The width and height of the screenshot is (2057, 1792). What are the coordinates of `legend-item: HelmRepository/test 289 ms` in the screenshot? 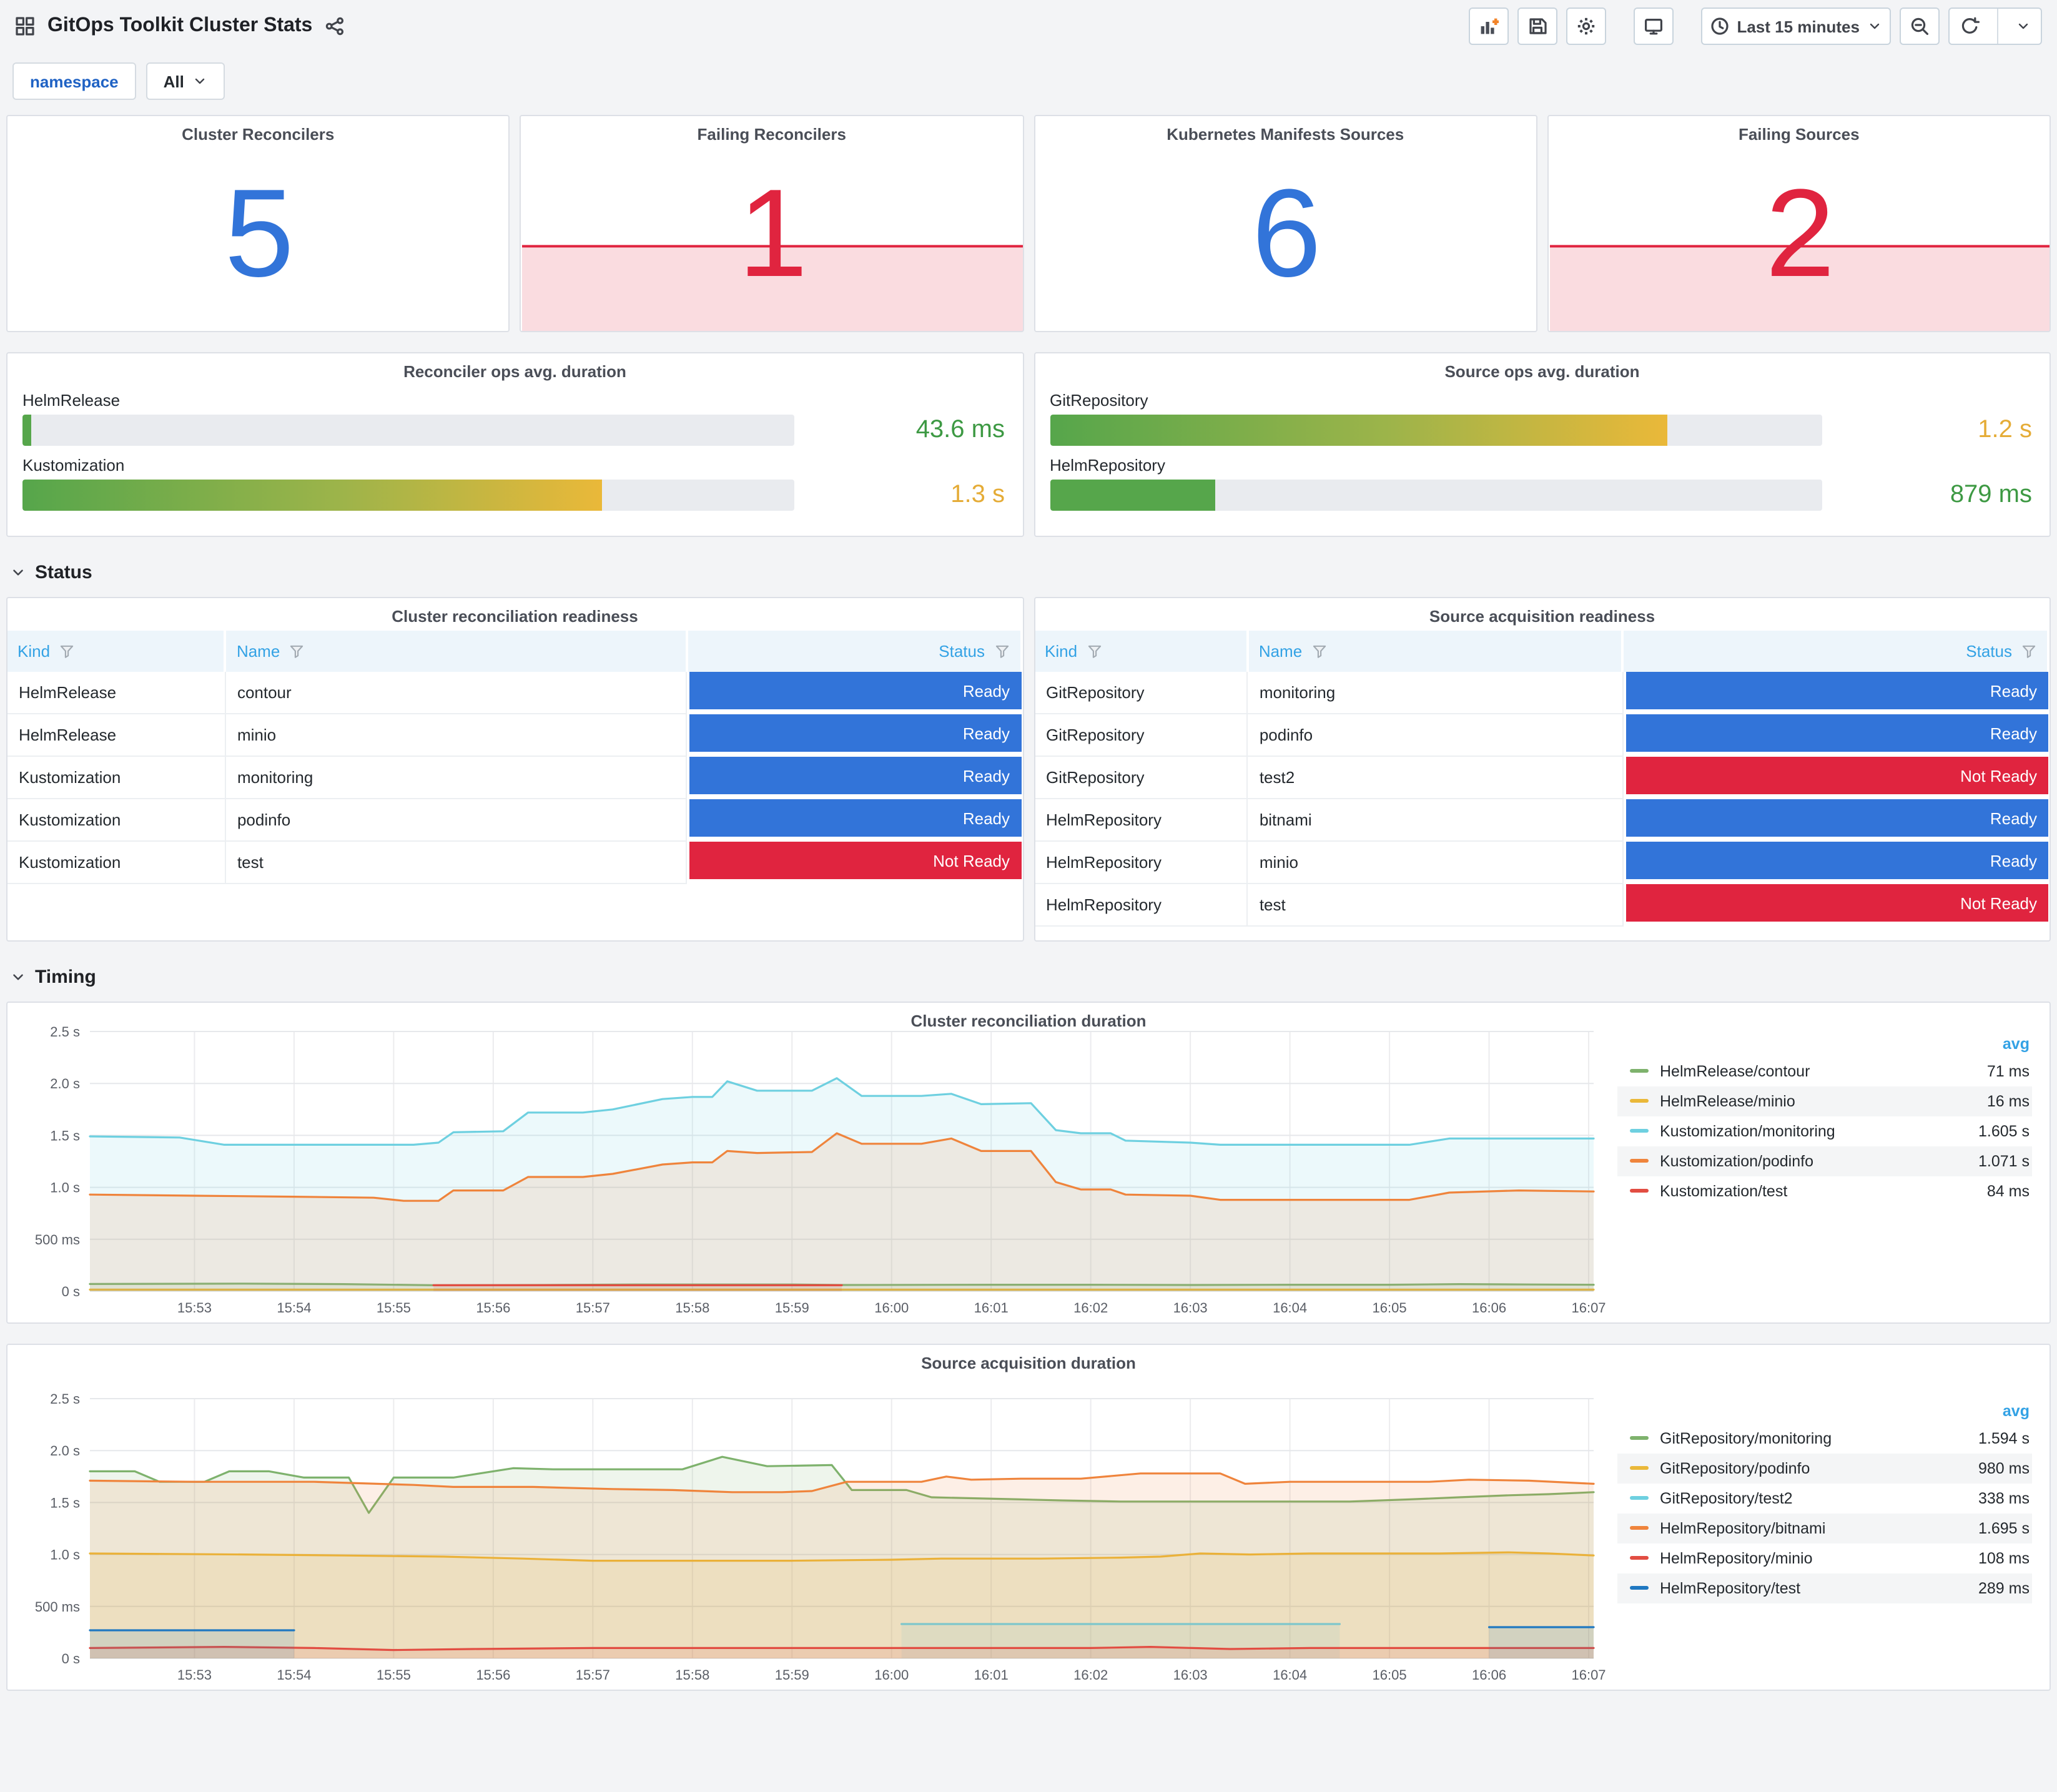 It's located at (1825, 1588).